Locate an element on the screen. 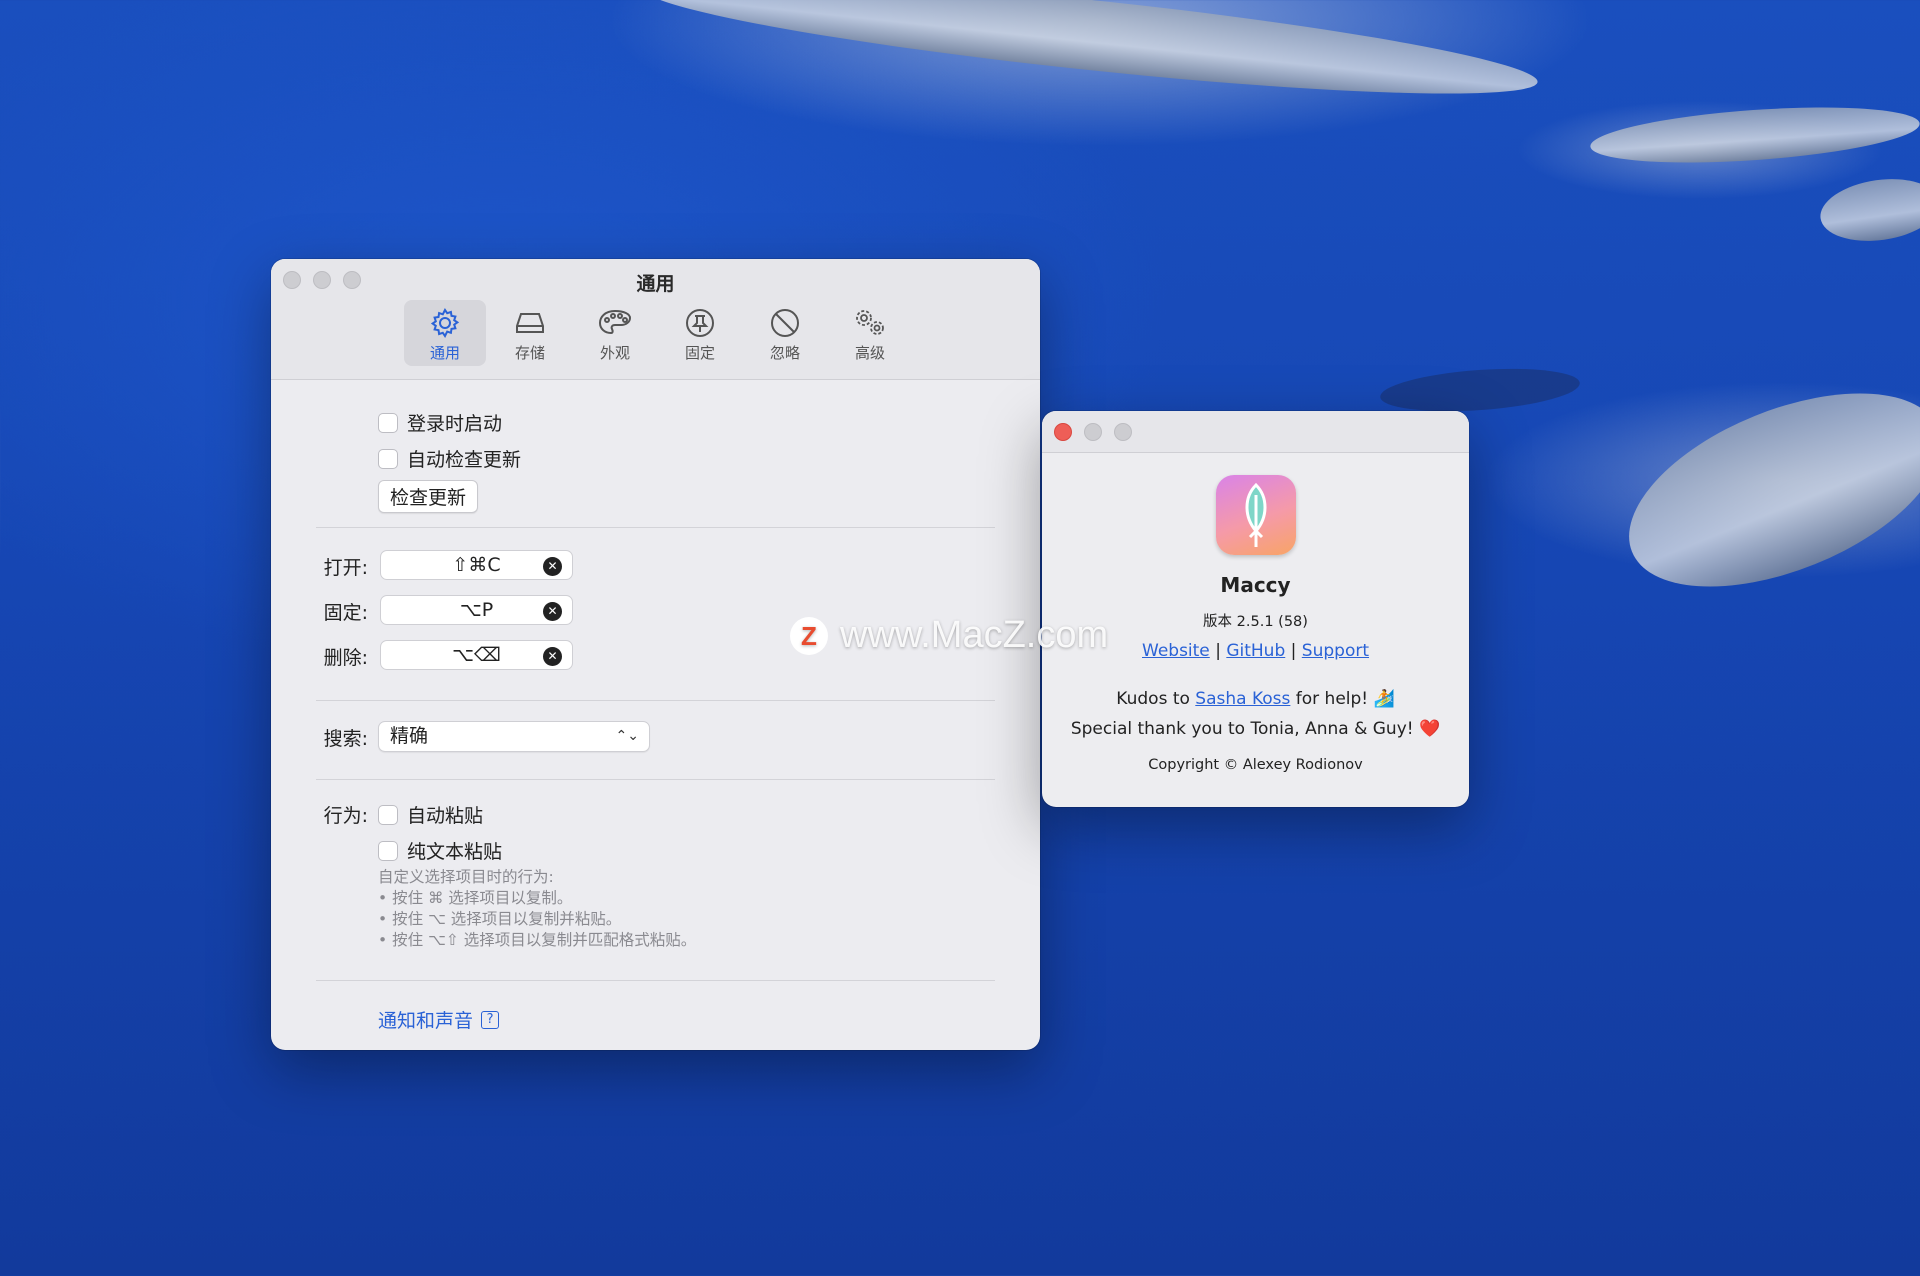 The width and height of the screenshot is (1920, 1276). tab-appearance: 外观 is located at coordinates (615, 333).